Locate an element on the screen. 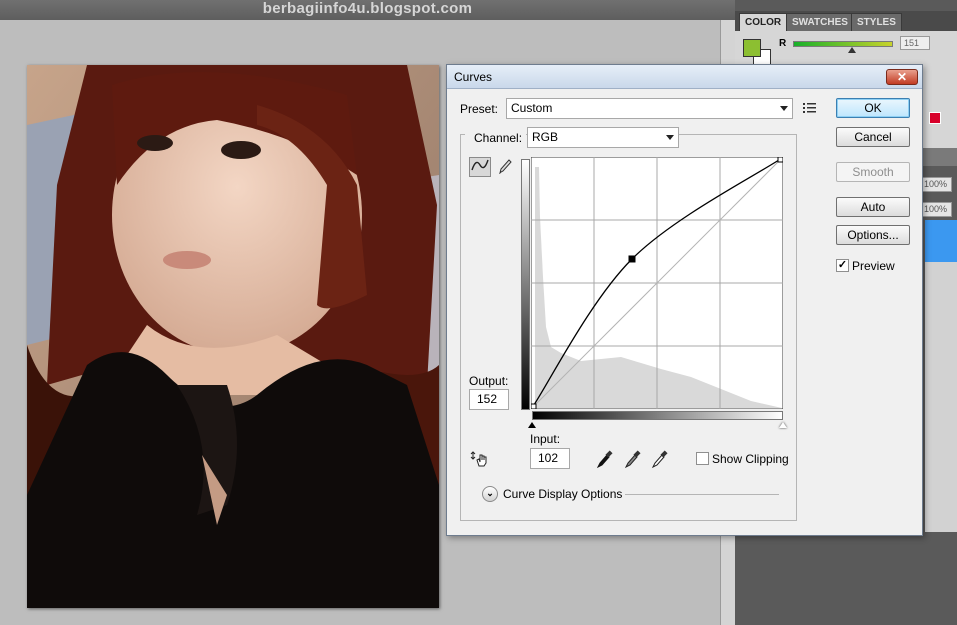 This screenshot has height=625, width=957. tab-color: COLOR is located at coordinates (763, 22).